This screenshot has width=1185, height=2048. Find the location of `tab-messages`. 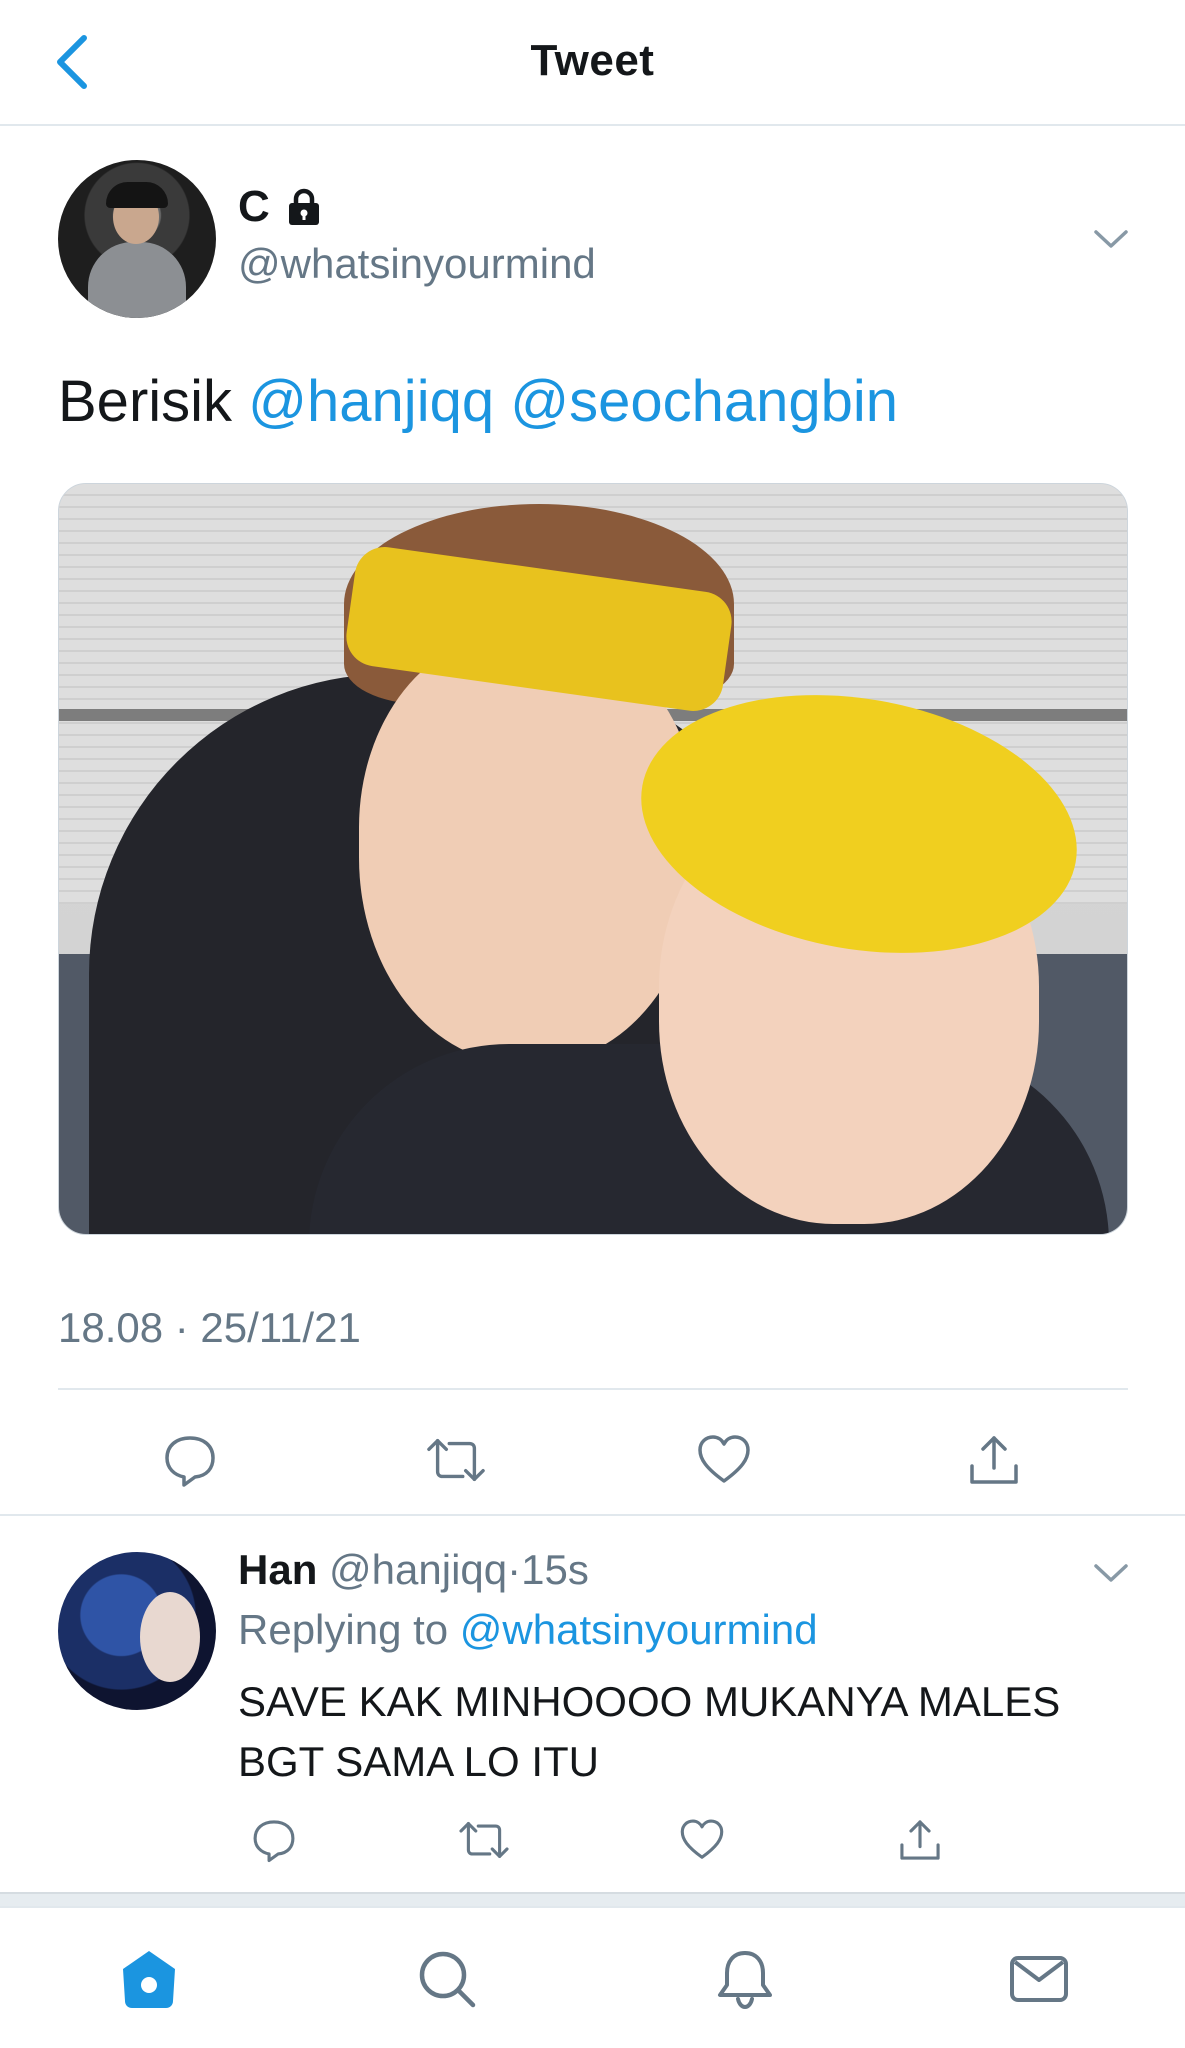

tab-messages is located at coordinates (1039, 1979).